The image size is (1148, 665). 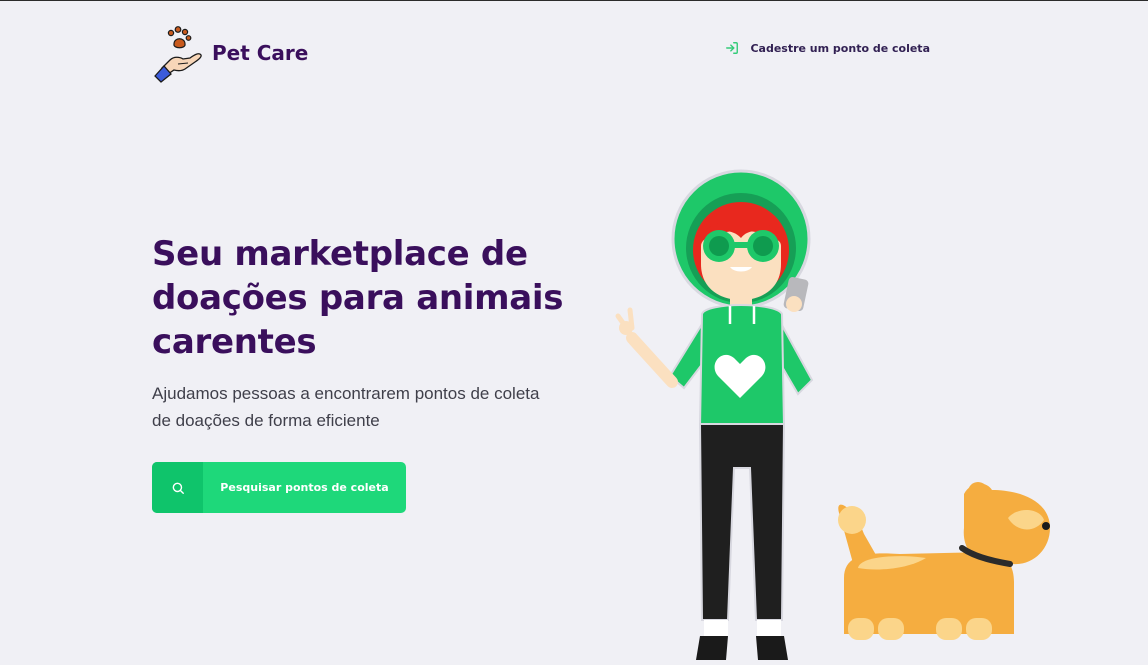 What do you see at coordinates (733, 48) in the screenshot?
I see `log-in-icon` at bounding box center [733, 48].